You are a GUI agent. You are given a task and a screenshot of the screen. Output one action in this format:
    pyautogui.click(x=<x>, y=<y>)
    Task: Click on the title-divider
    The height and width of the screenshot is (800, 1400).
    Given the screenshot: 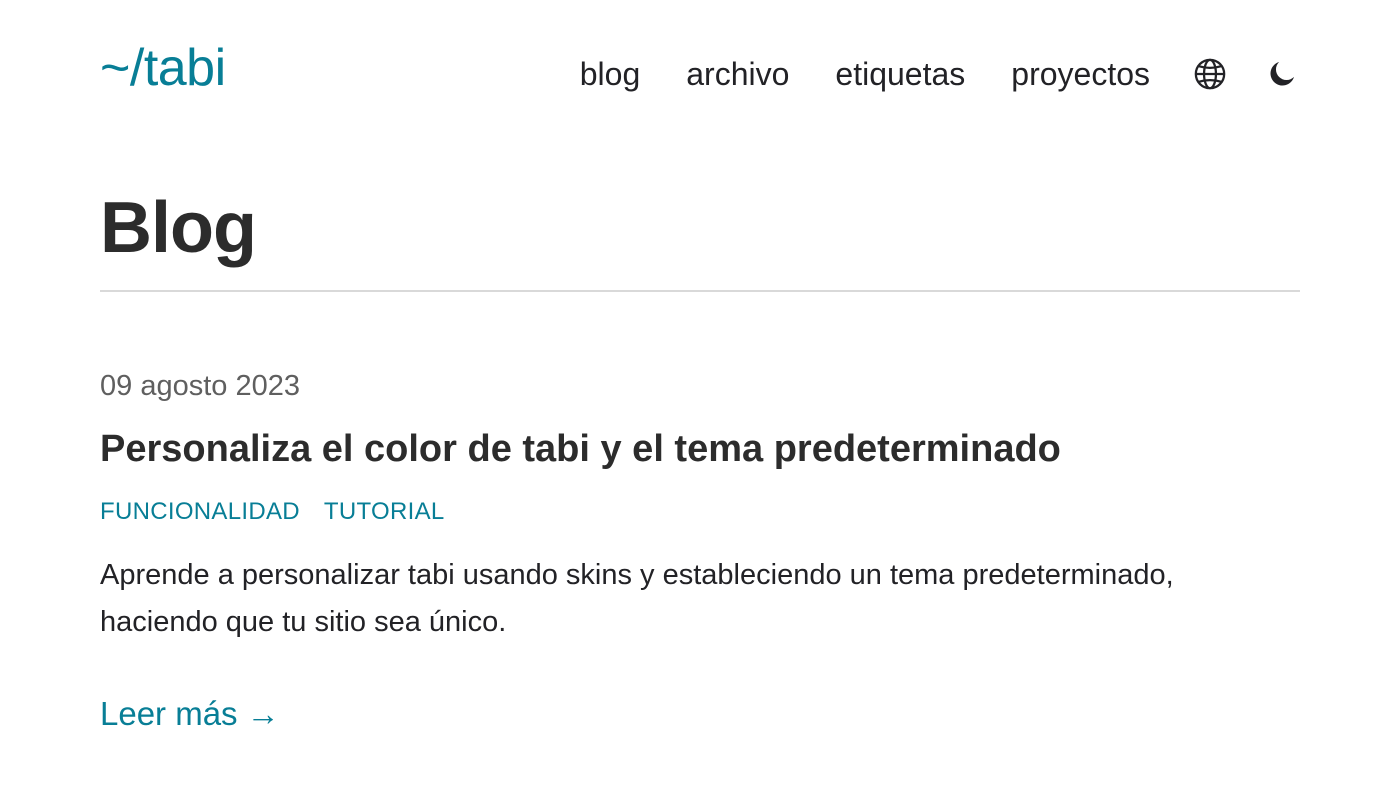 What is the action you would take?
    pyautogui.click(x=700, y=291)
    